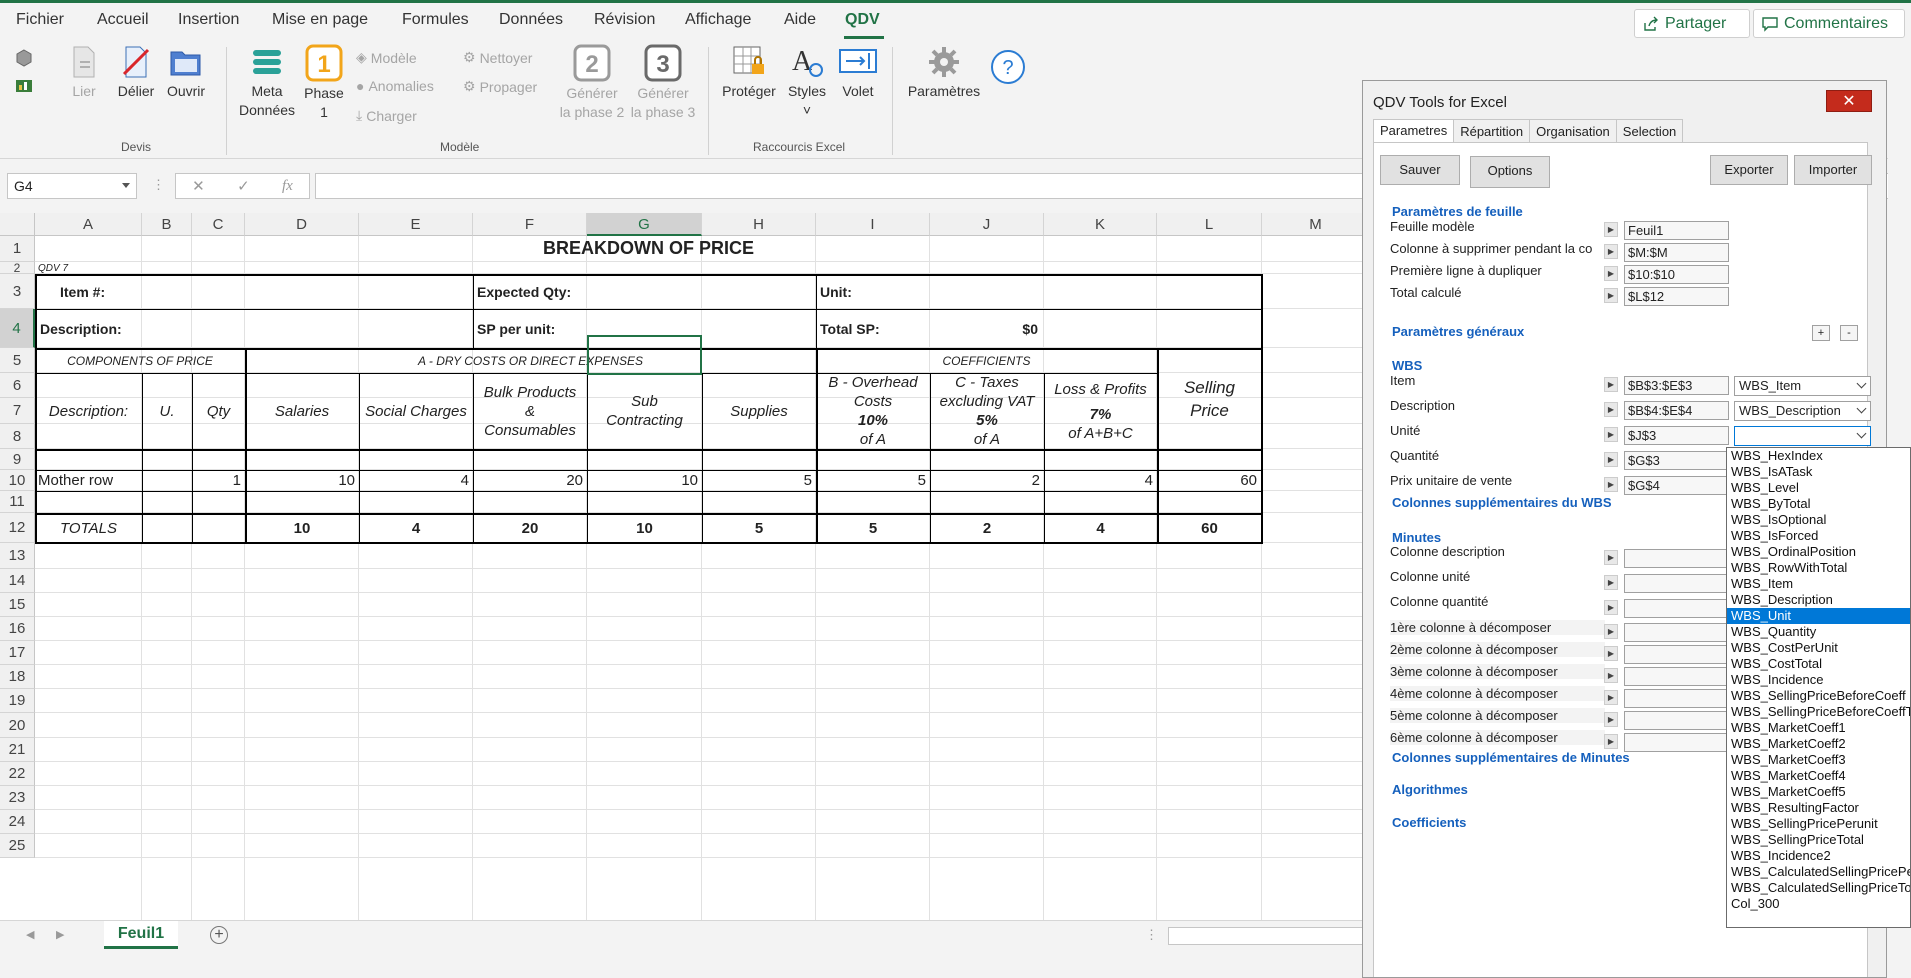  Describe the element at coordinates (1818, 776) in the screenshot. I see `dropdown-option: WBS_MarketCoeff4` at that location.